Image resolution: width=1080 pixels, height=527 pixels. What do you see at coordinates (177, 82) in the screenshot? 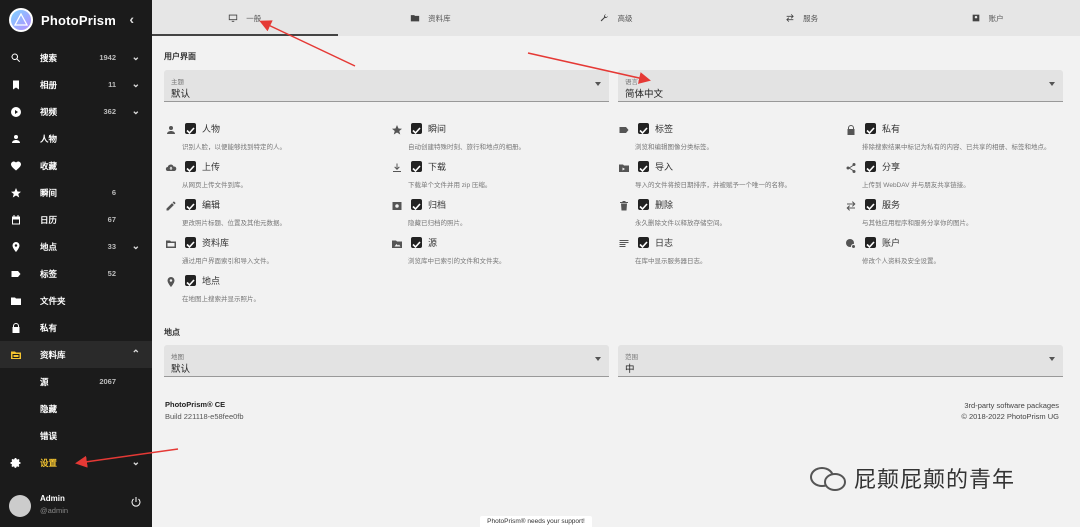
I see `theme-select-label: 主题` at bounding box center [177, 82].